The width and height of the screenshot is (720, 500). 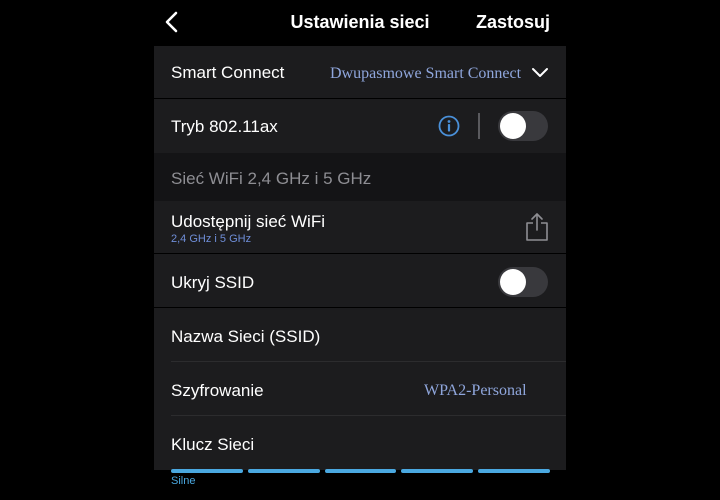 I want to click on smart-connect-value: Dwupasmowe Smart Connect, so click(x=425, y=74).